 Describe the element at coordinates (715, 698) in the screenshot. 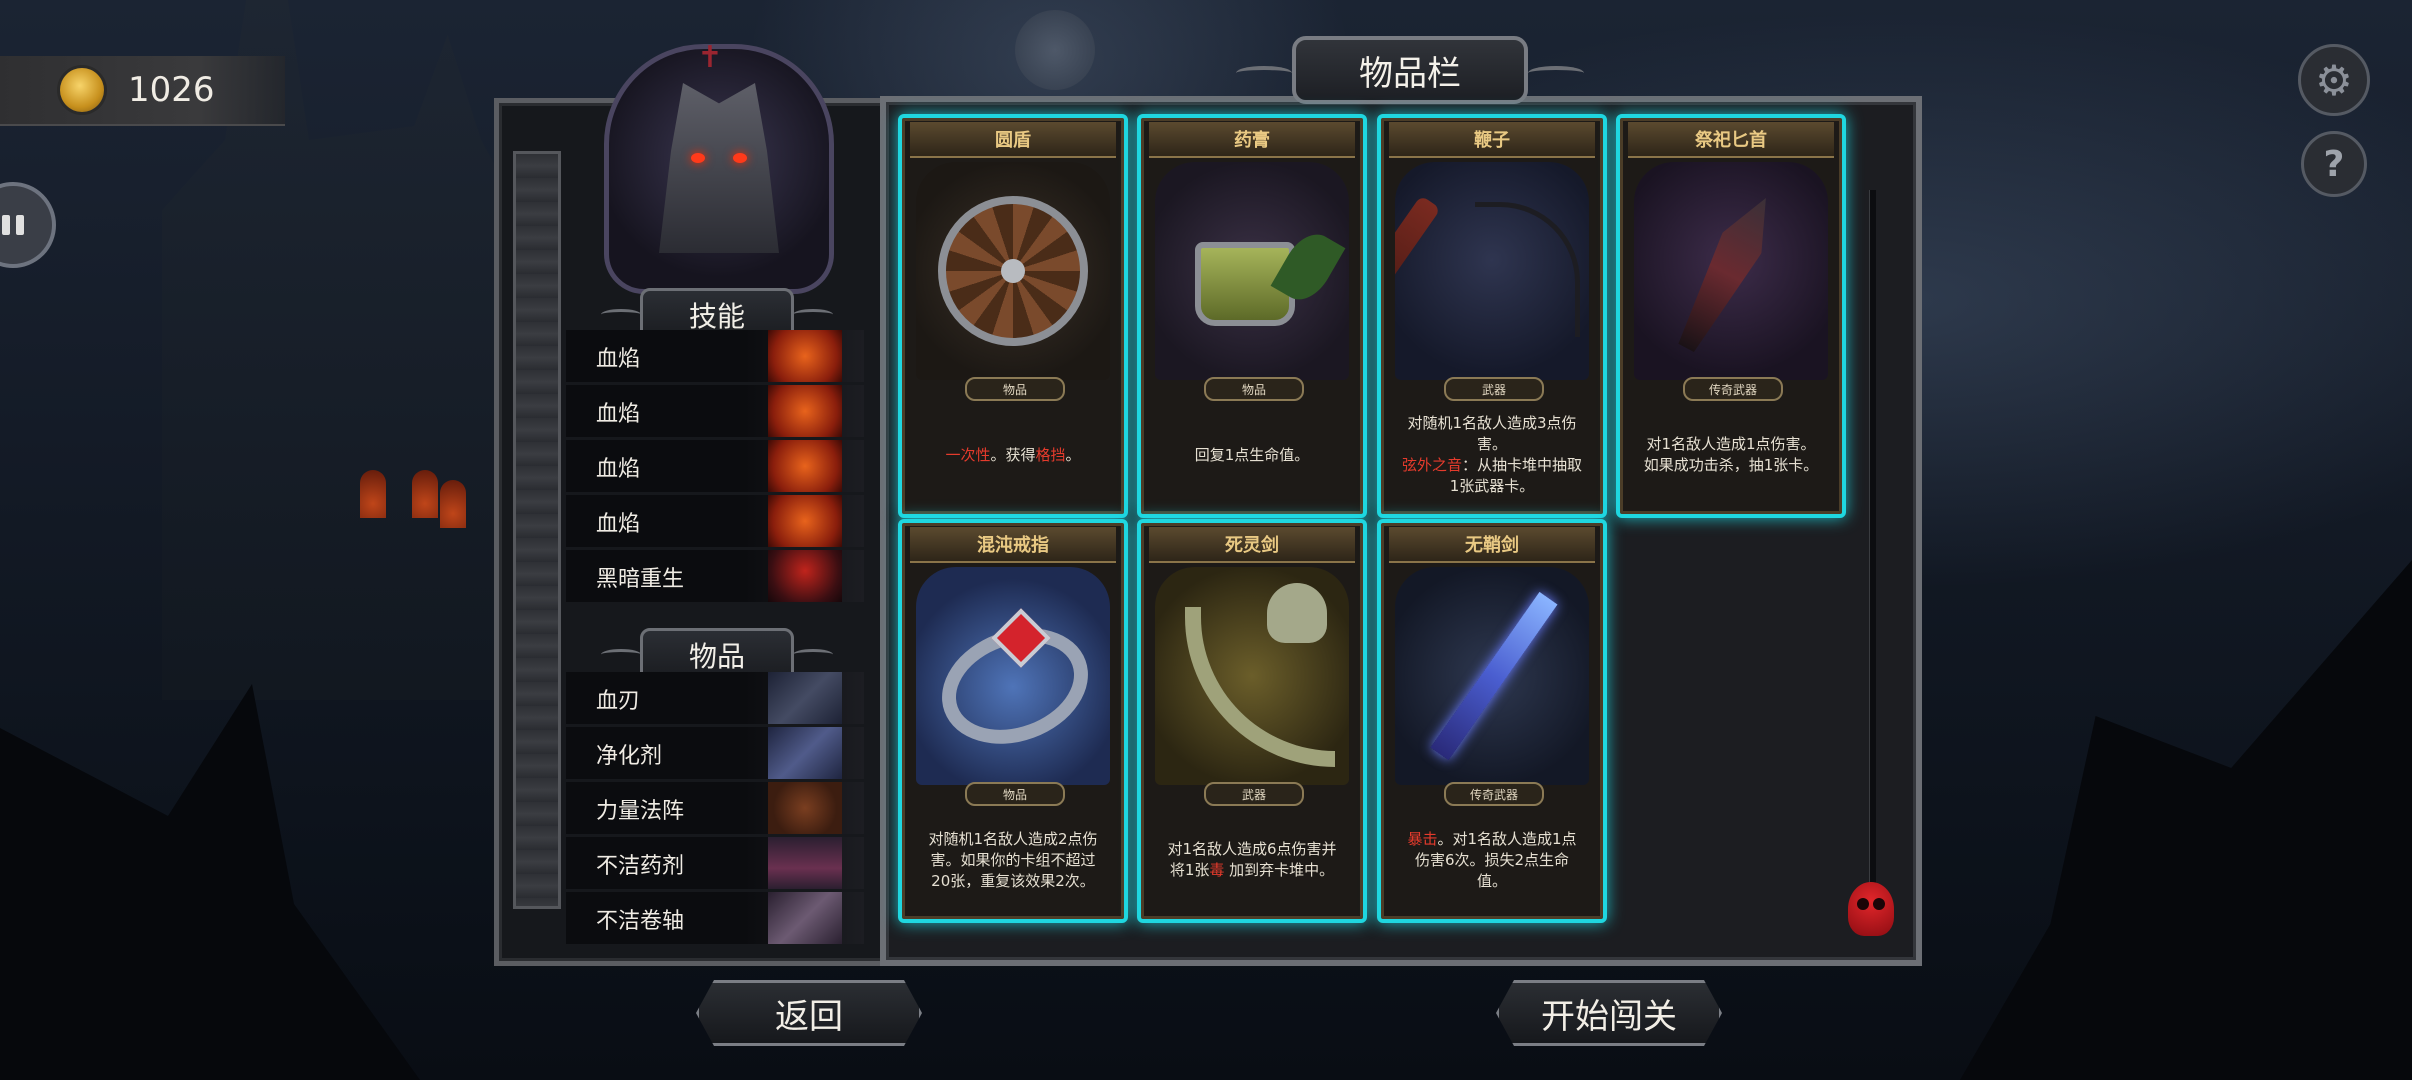

I see `item-row: 血刃` at that location.